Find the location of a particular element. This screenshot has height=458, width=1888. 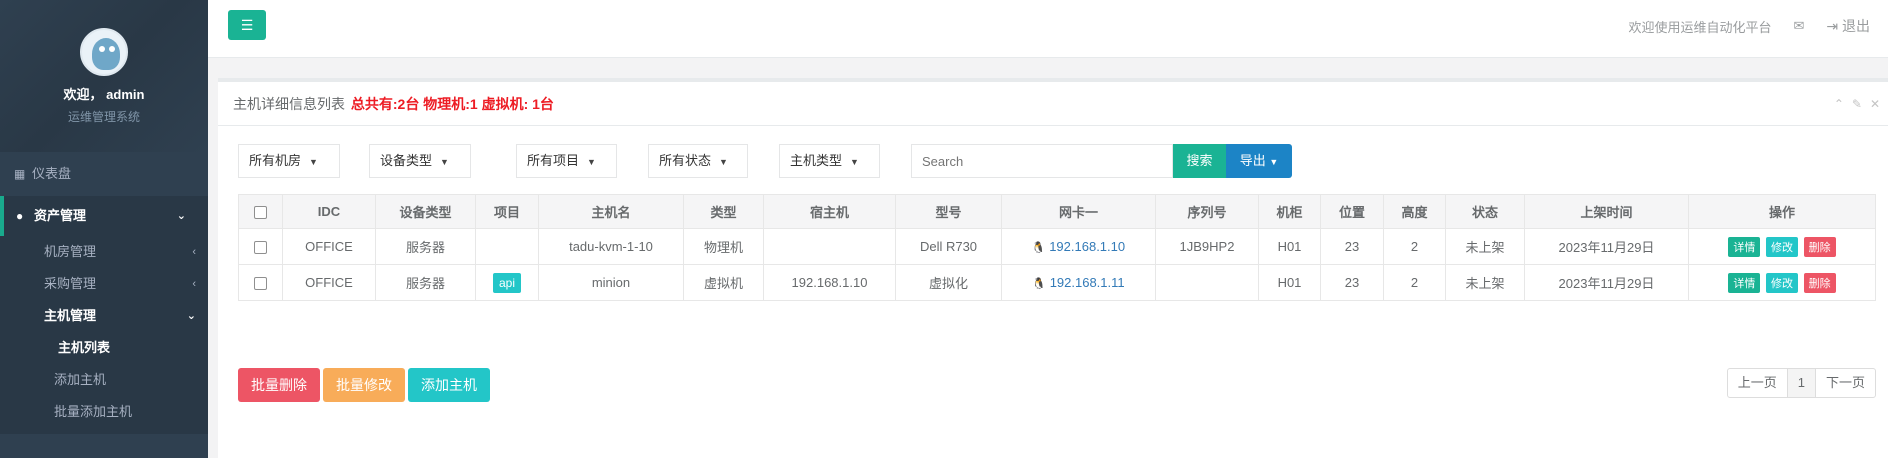

asset-submenu: 机房管理 ‹ 采购管理 ‹ 主机管理 ⌄ 主机列表 添加主机 批量添加主机 is located at coordinates (104, 335).